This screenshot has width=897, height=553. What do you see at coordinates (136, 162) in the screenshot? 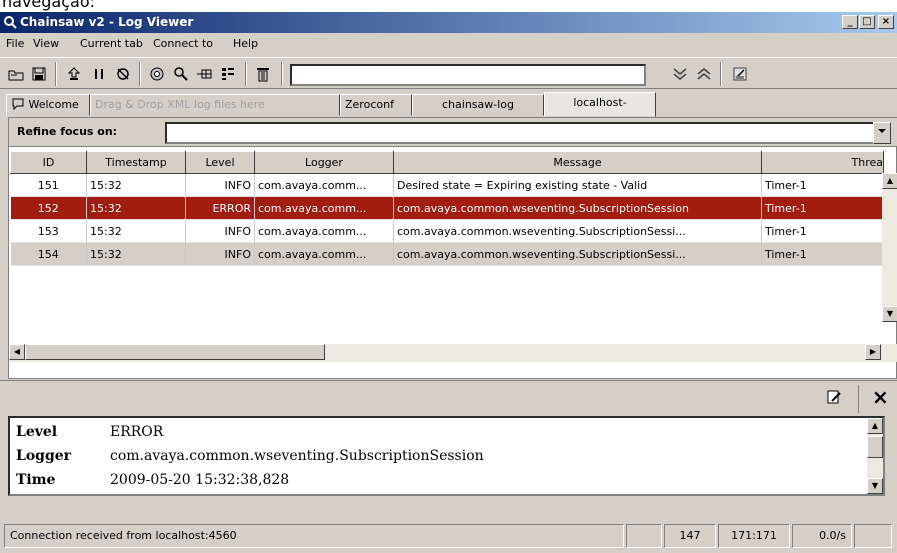
I see `column-header-timestamp: Timestamp` at bounding box center [136, 162].